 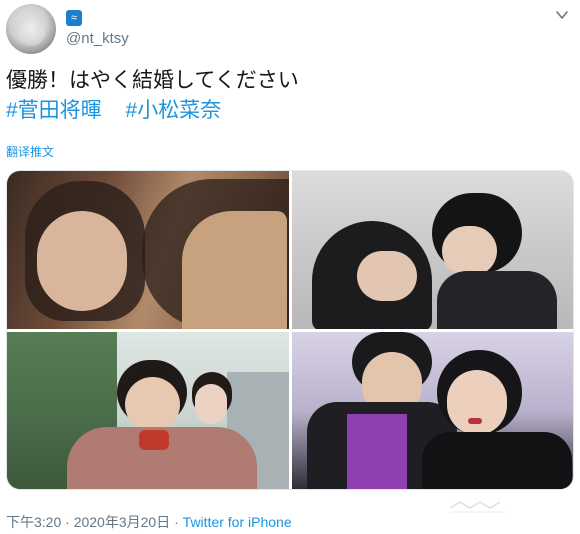 What do you see at coordinates (174, 110) in the screenshot?
I see `hashtag-link: #小松菜奈` at bounding box center [174, 110].